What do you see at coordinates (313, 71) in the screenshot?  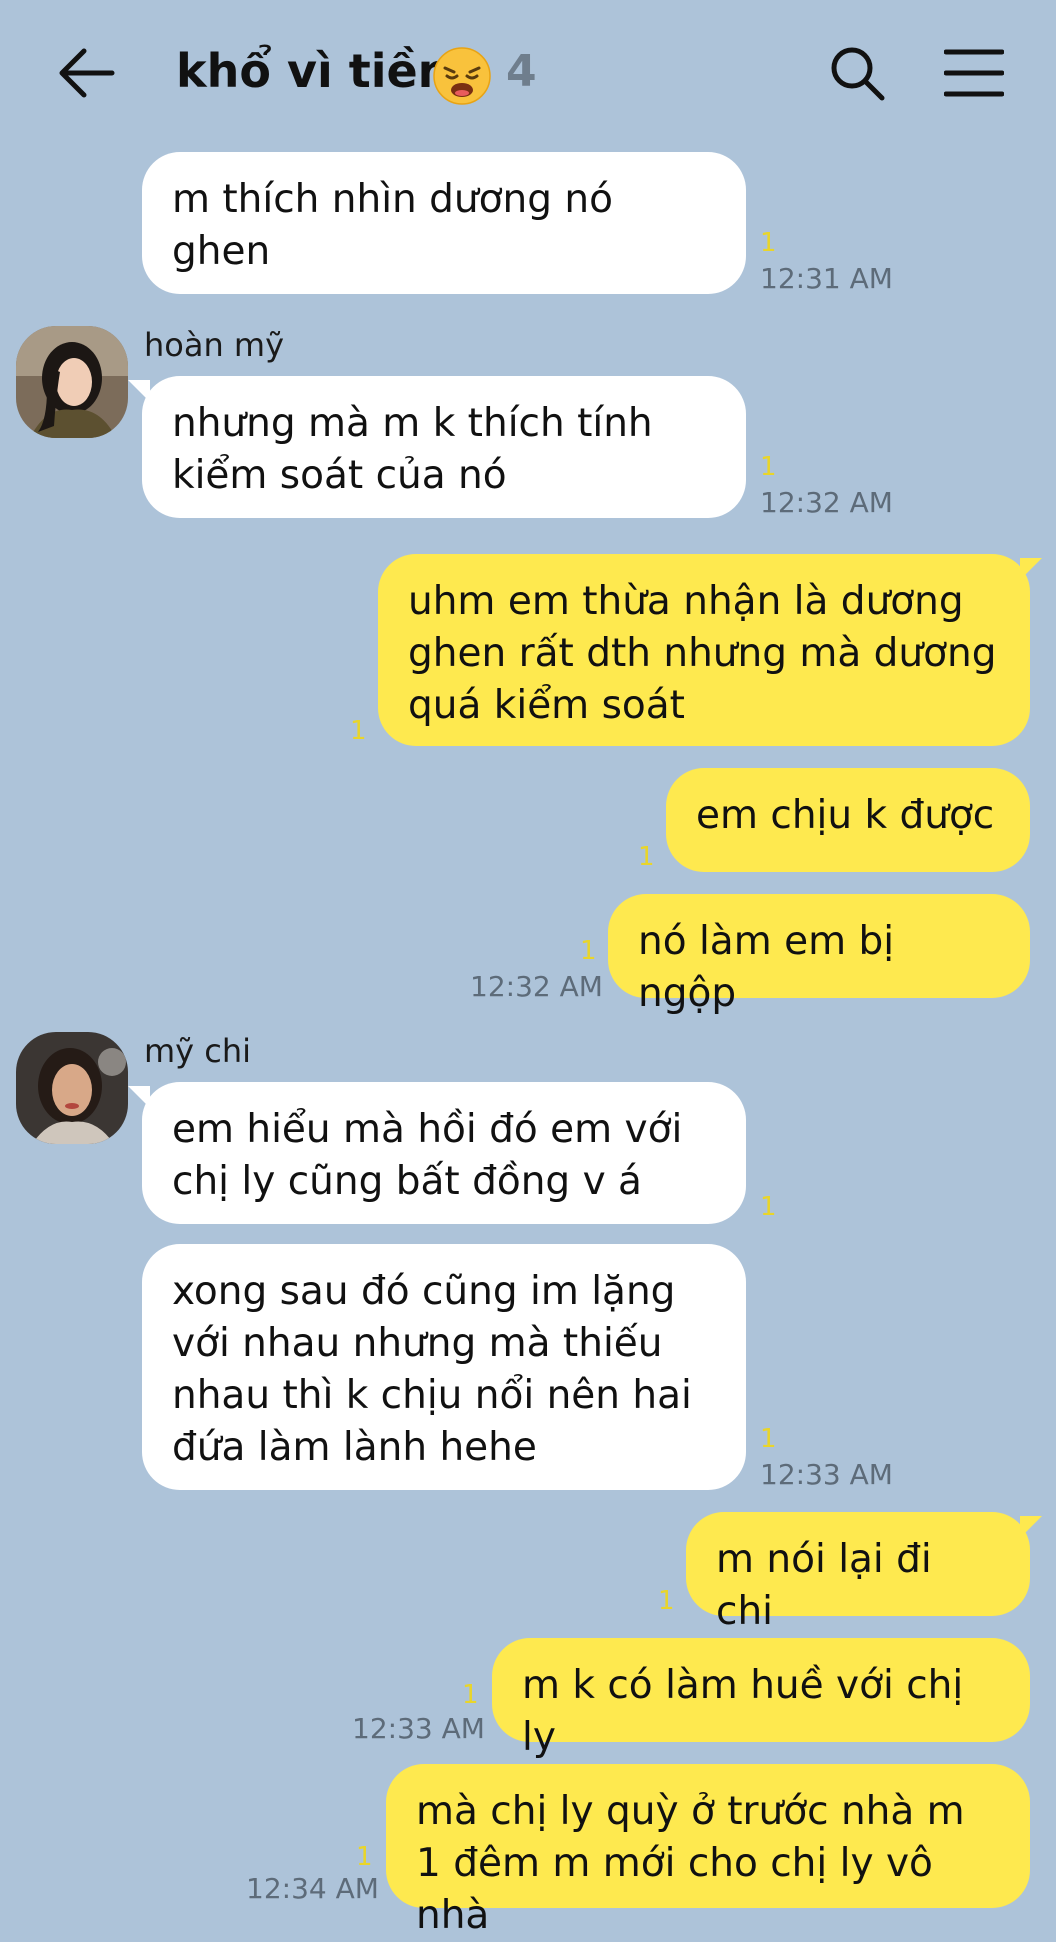 I see `chat-title: khổ vì tiền` at bounding box center [313, 71].